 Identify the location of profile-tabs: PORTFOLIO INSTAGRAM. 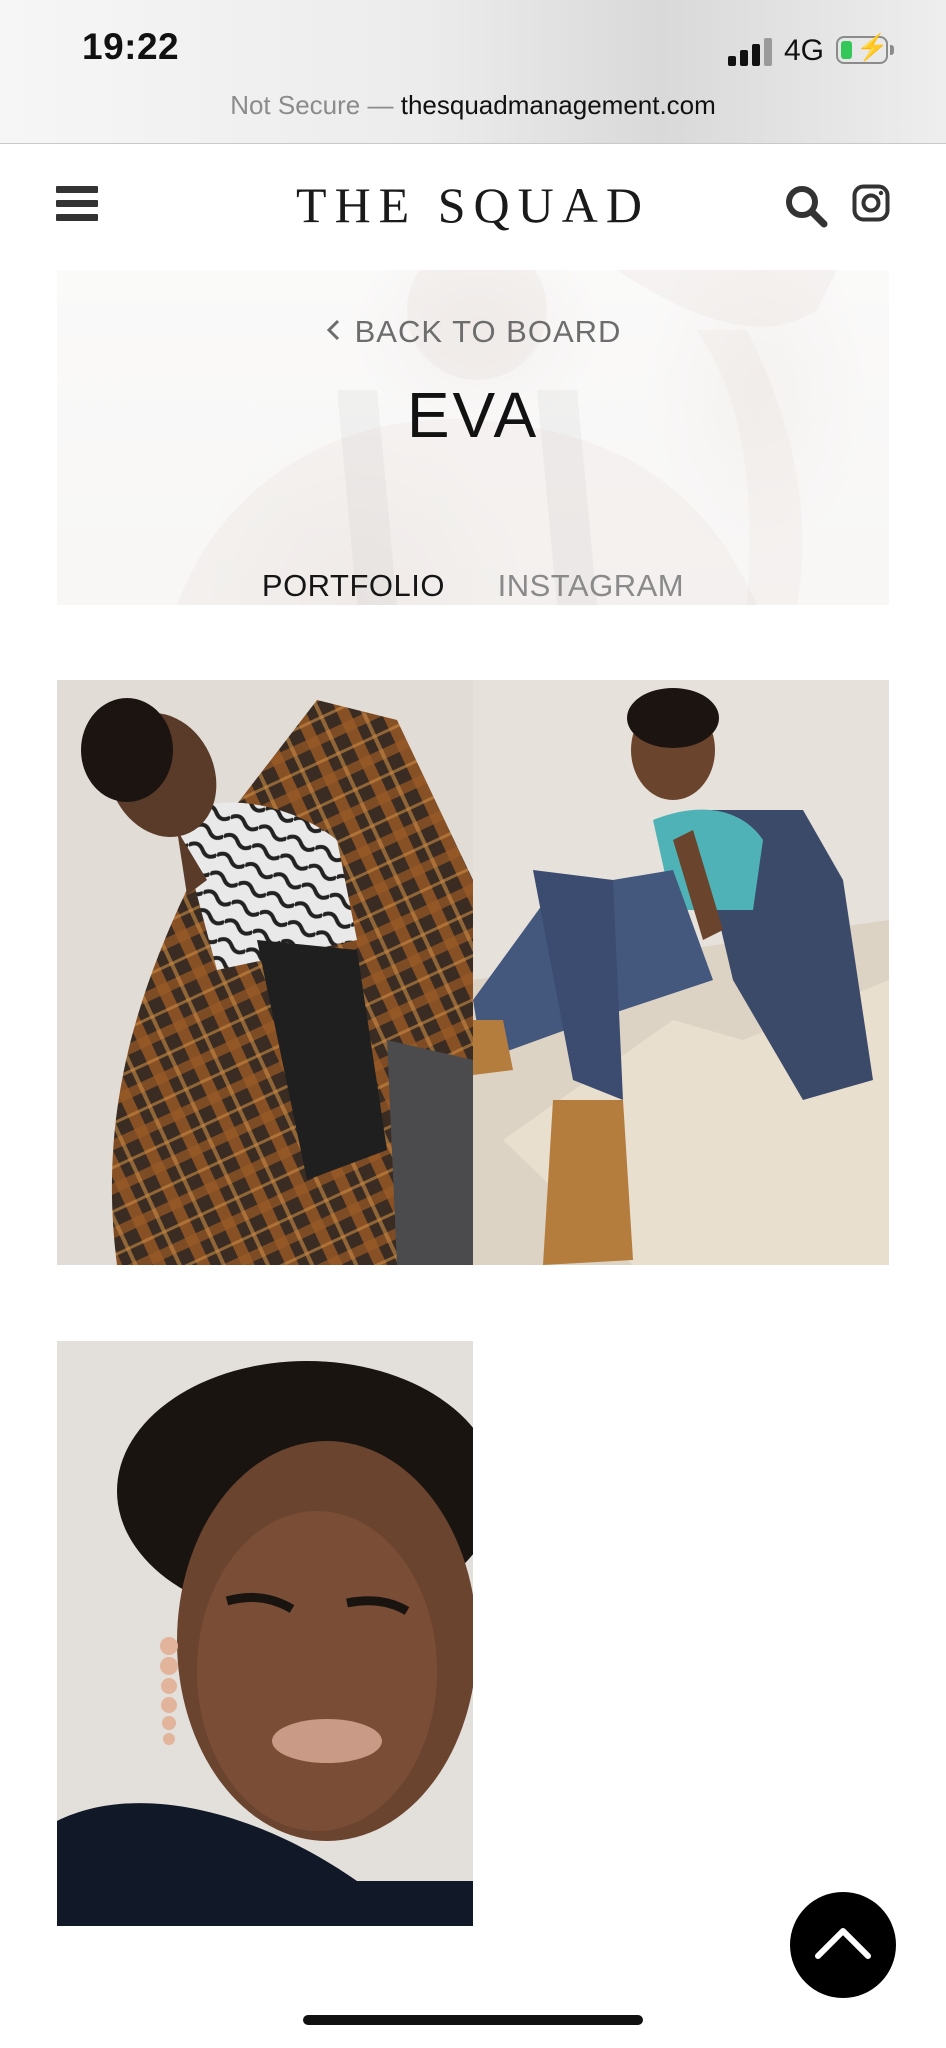
(473, 586).